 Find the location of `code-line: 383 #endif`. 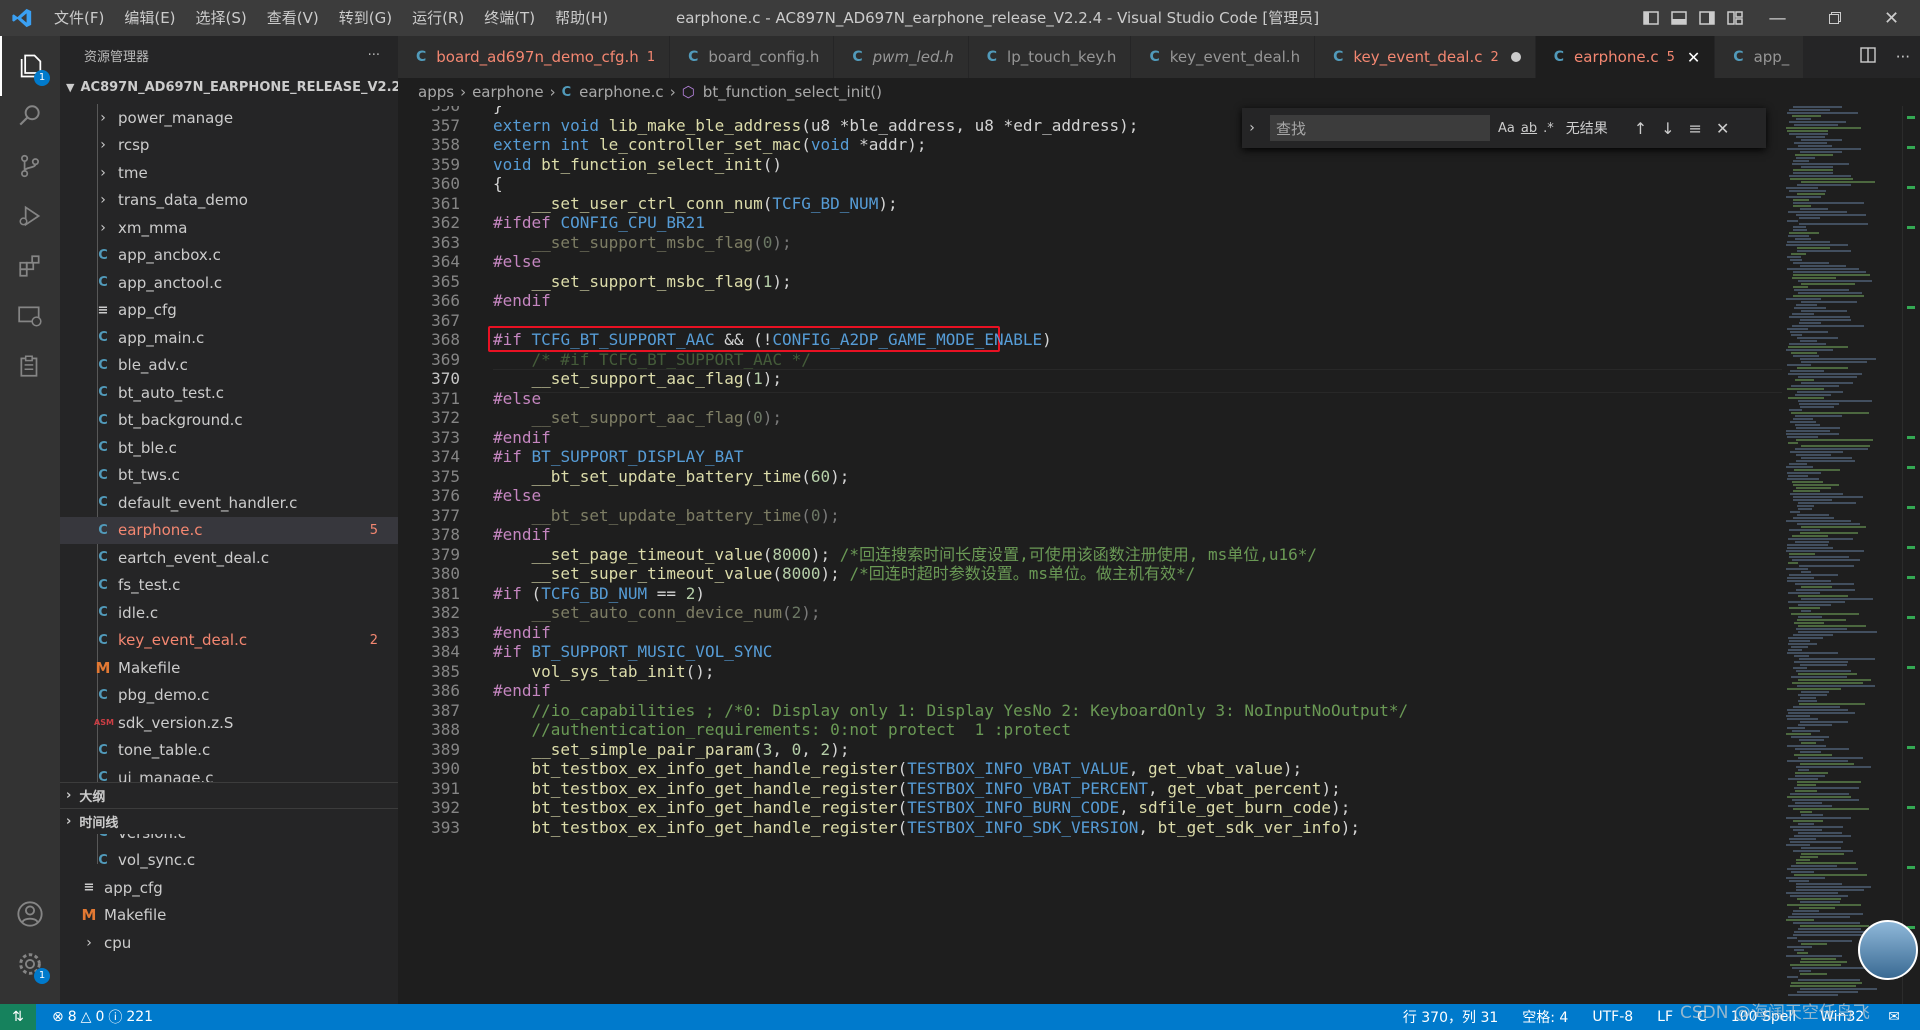

code-line: 383 #endif is located at coordinates (1088, 633).